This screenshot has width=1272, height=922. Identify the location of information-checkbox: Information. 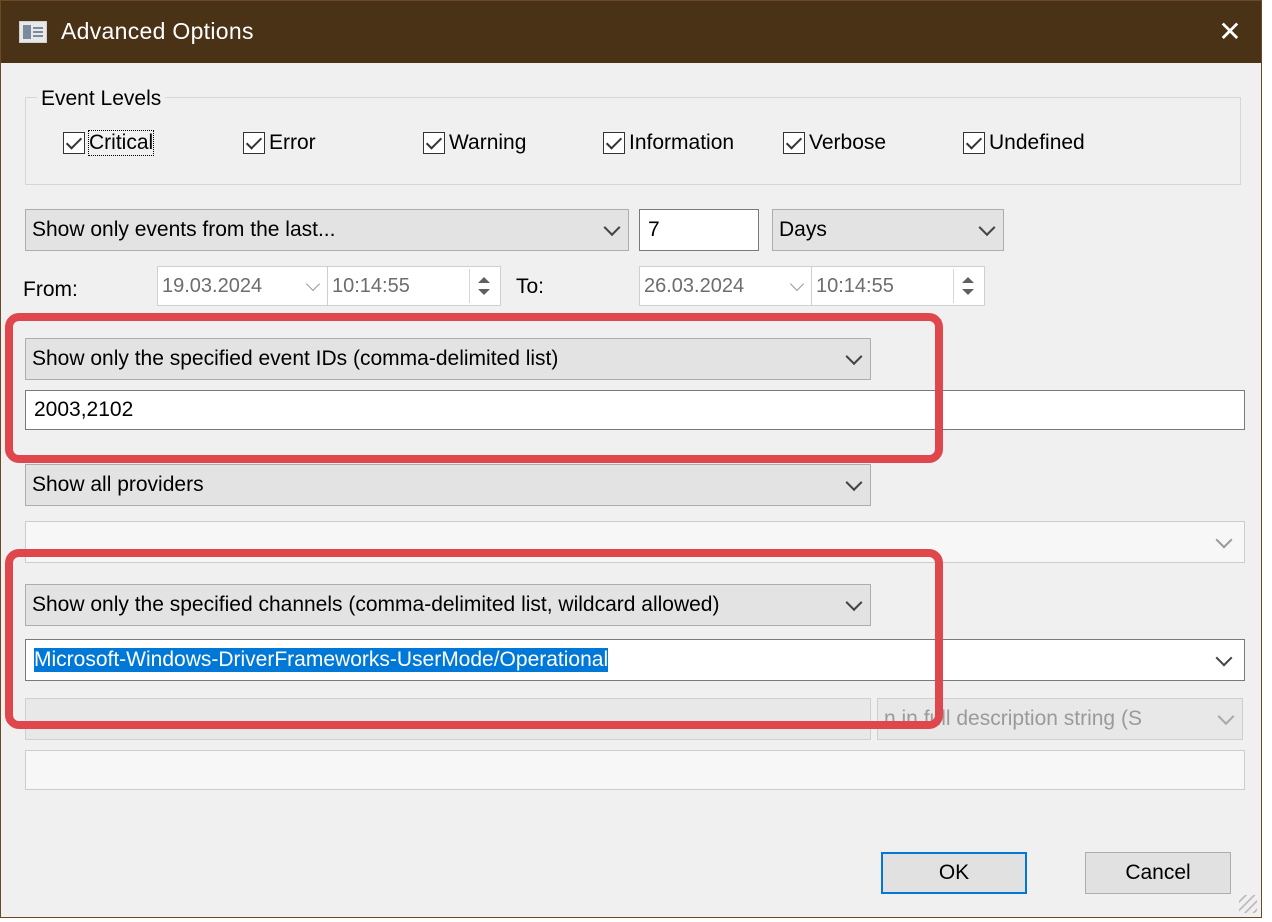
(668, 143).